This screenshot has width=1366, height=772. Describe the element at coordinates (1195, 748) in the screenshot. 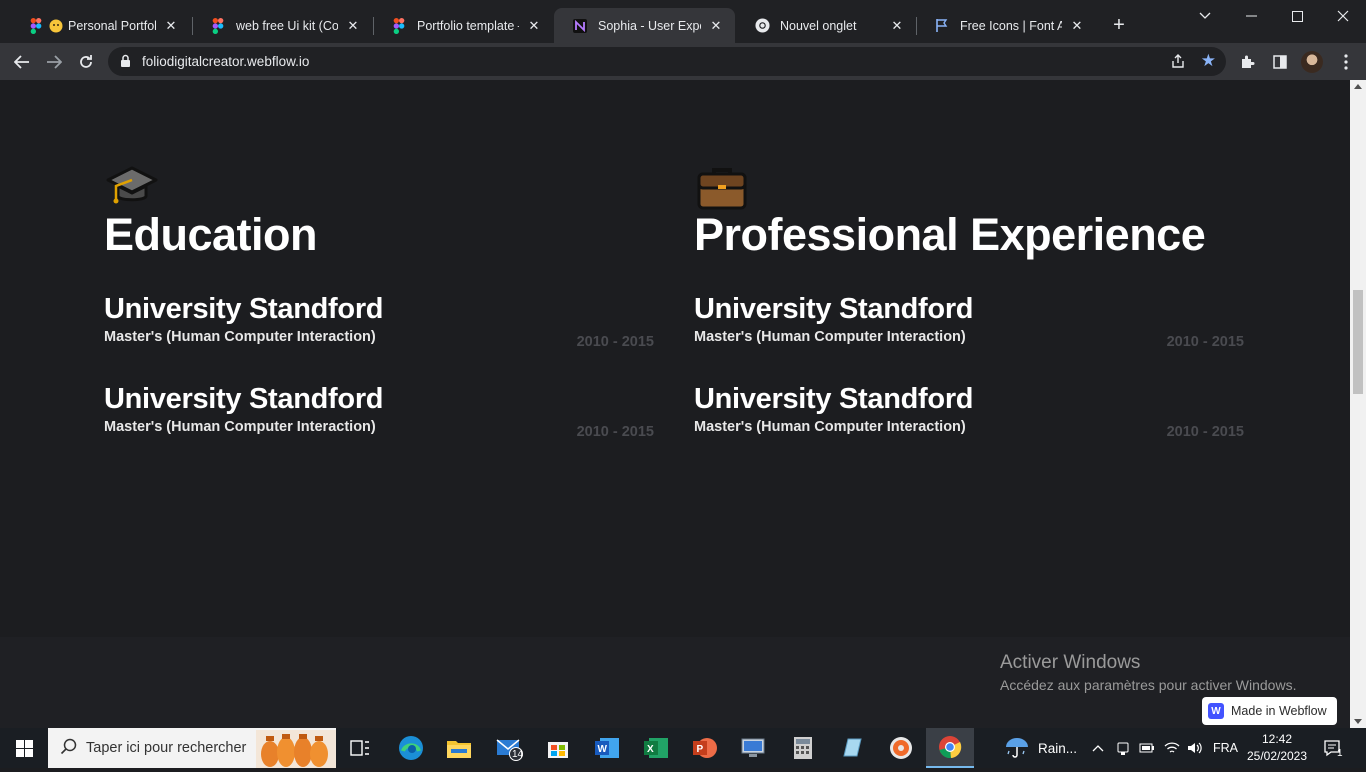

I see `volume-icon` at that location.